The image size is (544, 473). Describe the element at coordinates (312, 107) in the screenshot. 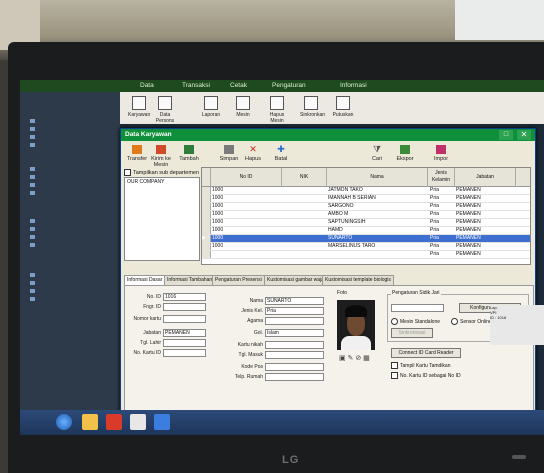

I see `toolbar-sync-button: Sinkronkan` at that location.